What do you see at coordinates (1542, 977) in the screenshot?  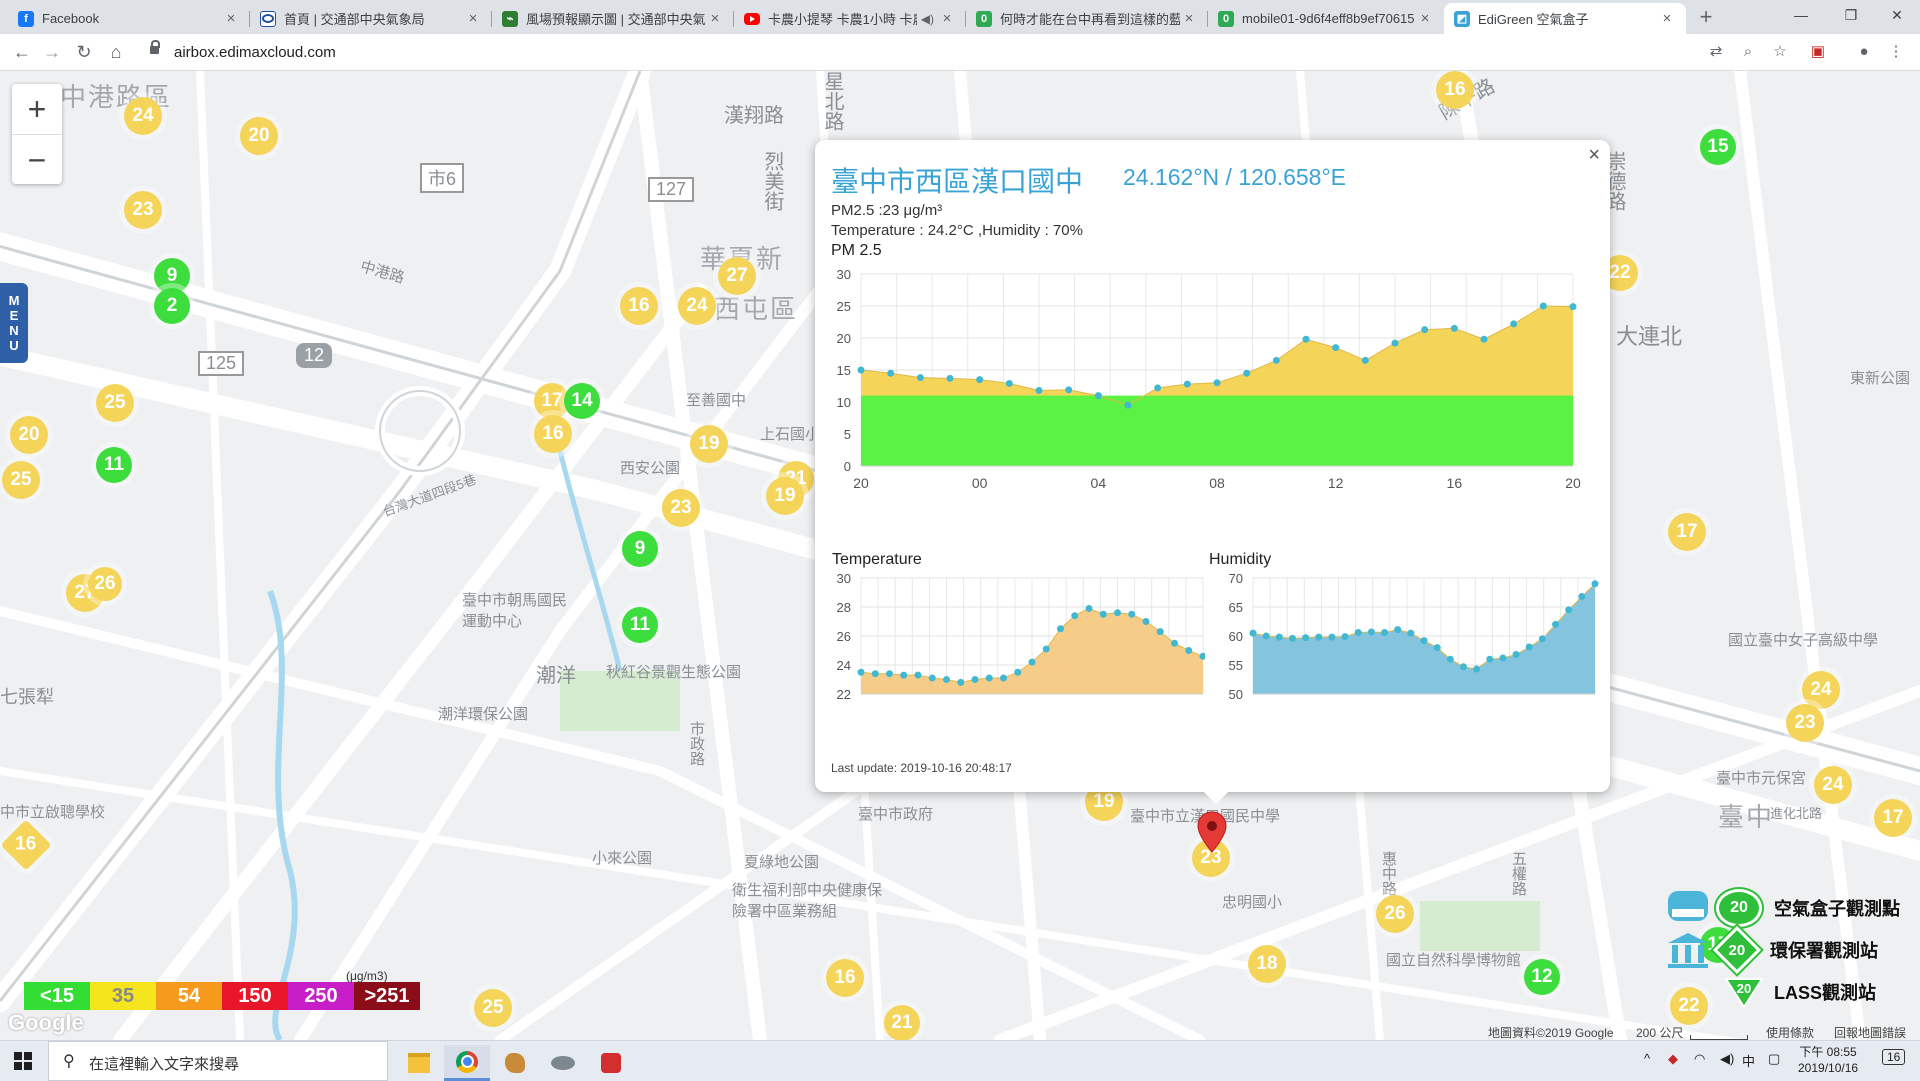 I see `pm25-marker: 12` at bounding box center [1542, 977].